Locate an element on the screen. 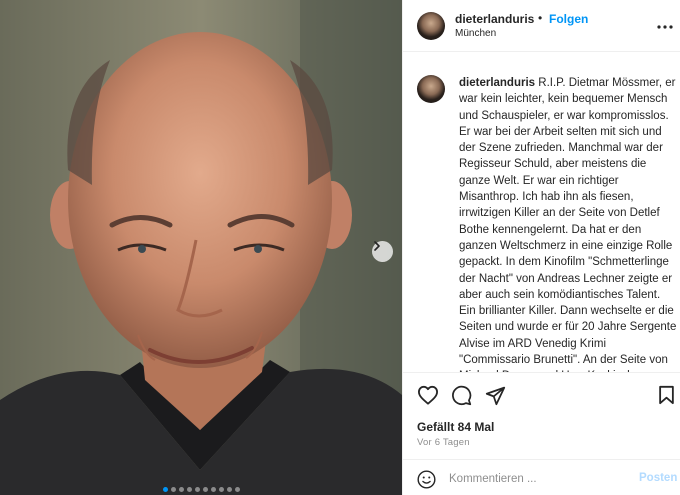  comment-input is located at coordinates (539, 479).